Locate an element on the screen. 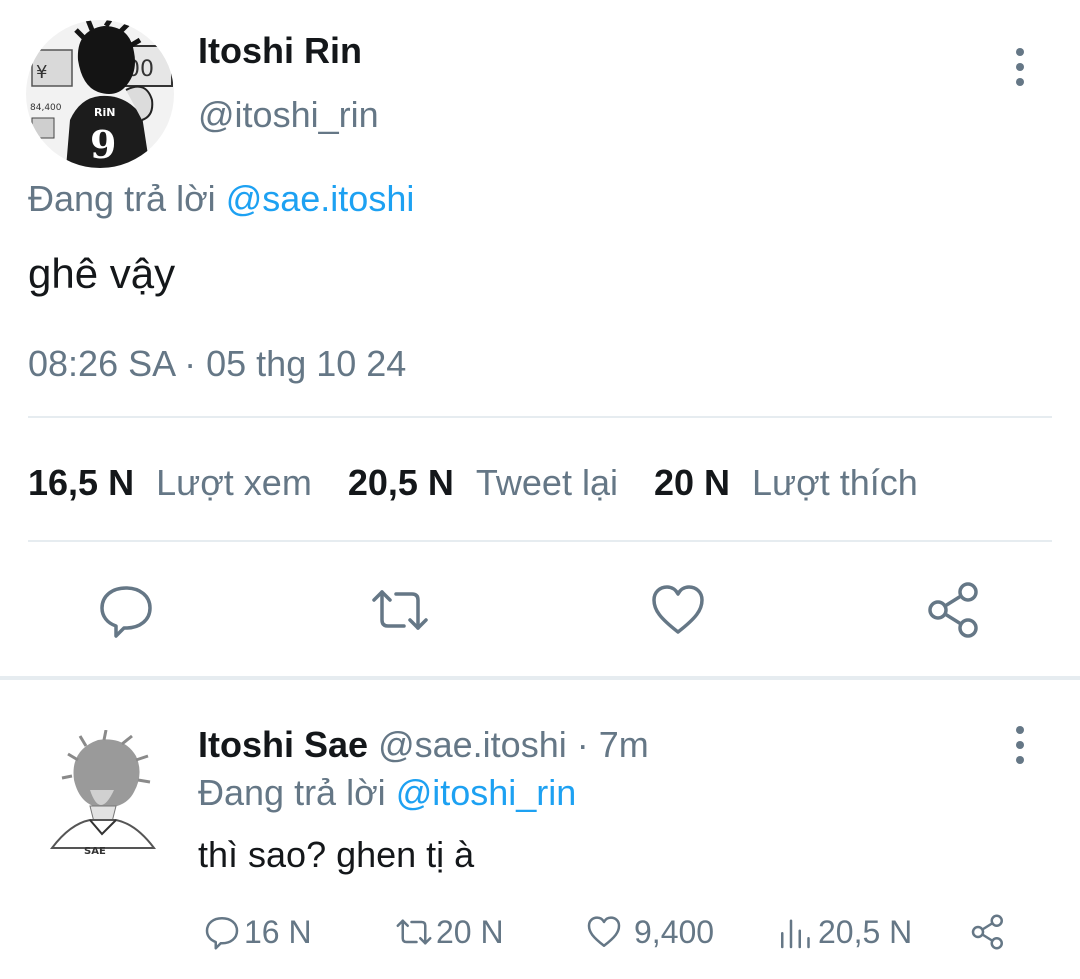 This screenshot has height=979, width=1080. like-action: 9,400 is located at coordinates (649, 932).